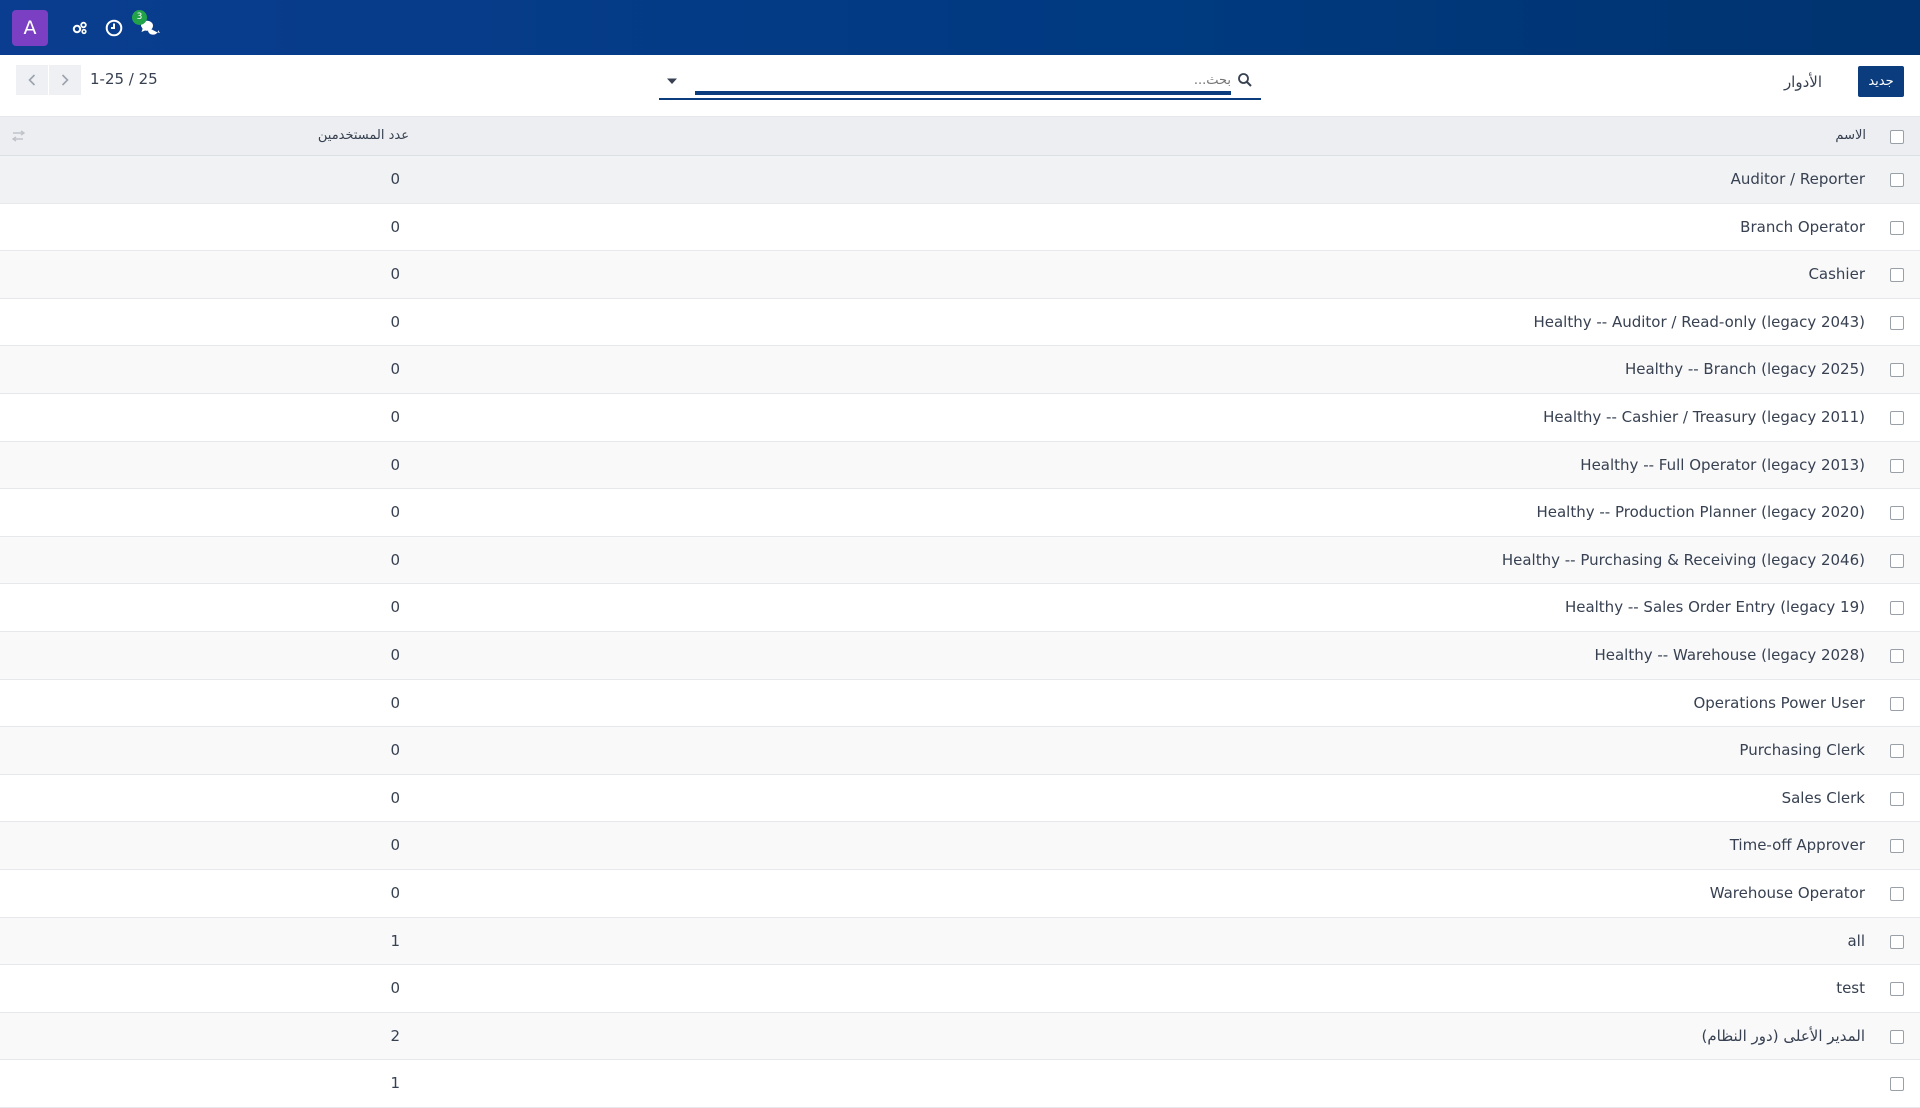  Describe the element at coordinates (1850, 988) in the screenshot. I see `role-name: test` at that location.